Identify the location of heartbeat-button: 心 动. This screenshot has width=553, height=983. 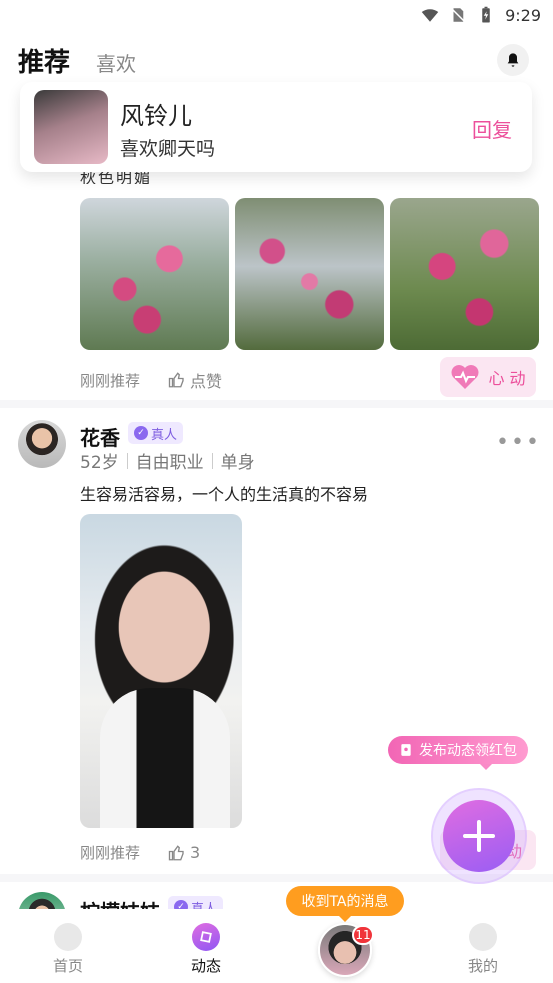
(488, 377).